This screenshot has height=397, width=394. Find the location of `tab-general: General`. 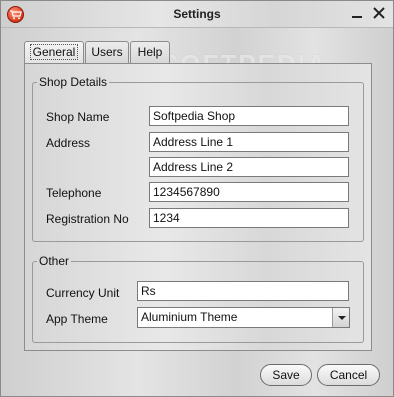

tab-general: General is located at coordinates (54, 52).